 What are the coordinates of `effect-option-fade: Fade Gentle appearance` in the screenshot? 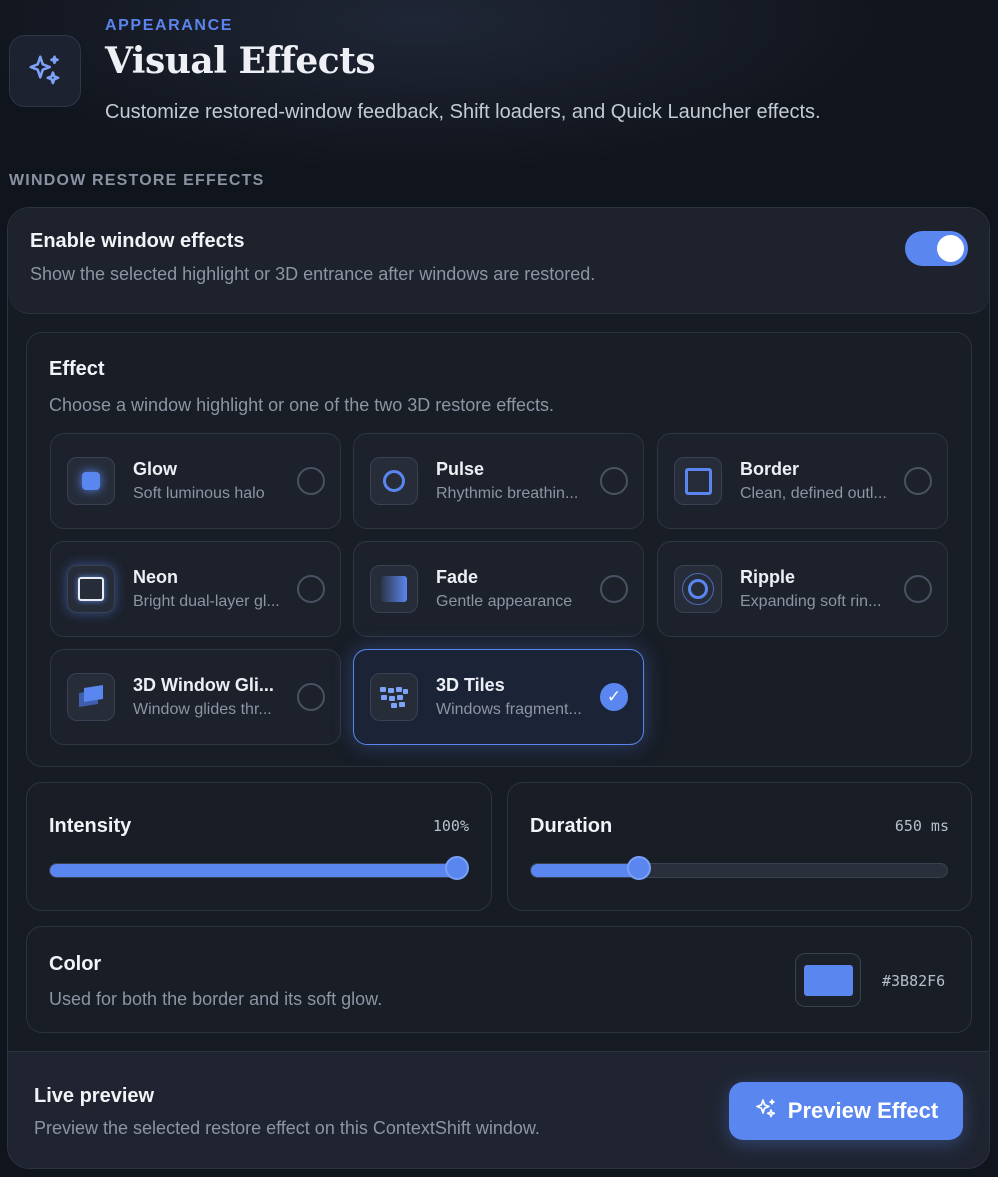 It's located at (498, 589).